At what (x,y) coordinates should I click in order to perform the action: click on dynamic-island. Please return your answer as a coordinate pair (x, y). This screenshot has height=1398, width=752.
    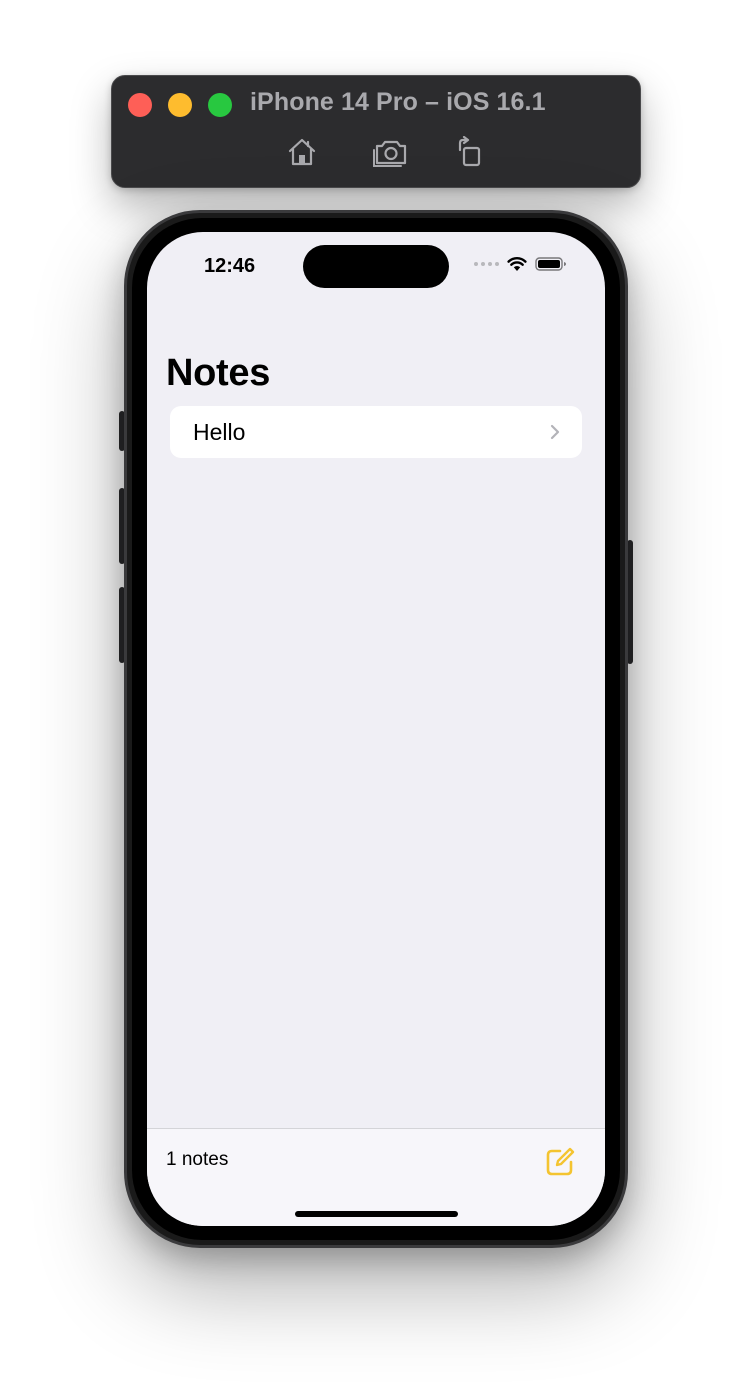
    Looking at the image, I should click on (376, 266).